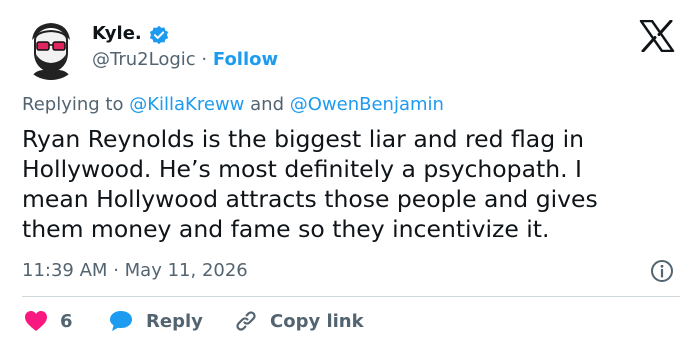 This screenshot has height=348, width=700. What do you see at coordinates (186, 270) in the screenshot?
I see `tweet-date: May 11, 2026` at bounding box center [186, 270].